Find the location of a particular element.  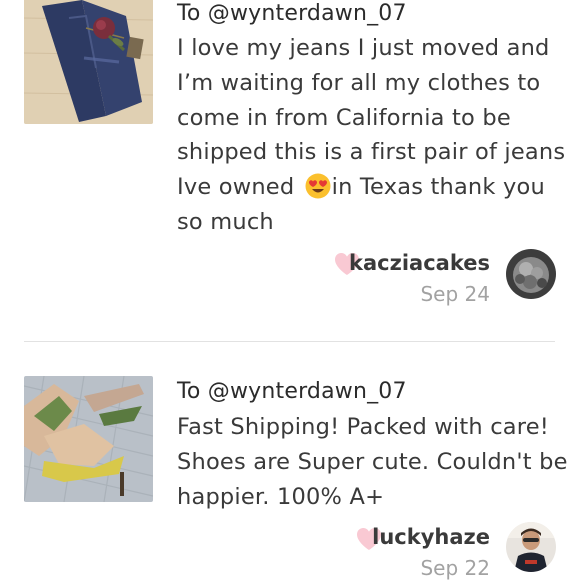

reviewer-username: kacziacakes is located at coordinates (419, 263).